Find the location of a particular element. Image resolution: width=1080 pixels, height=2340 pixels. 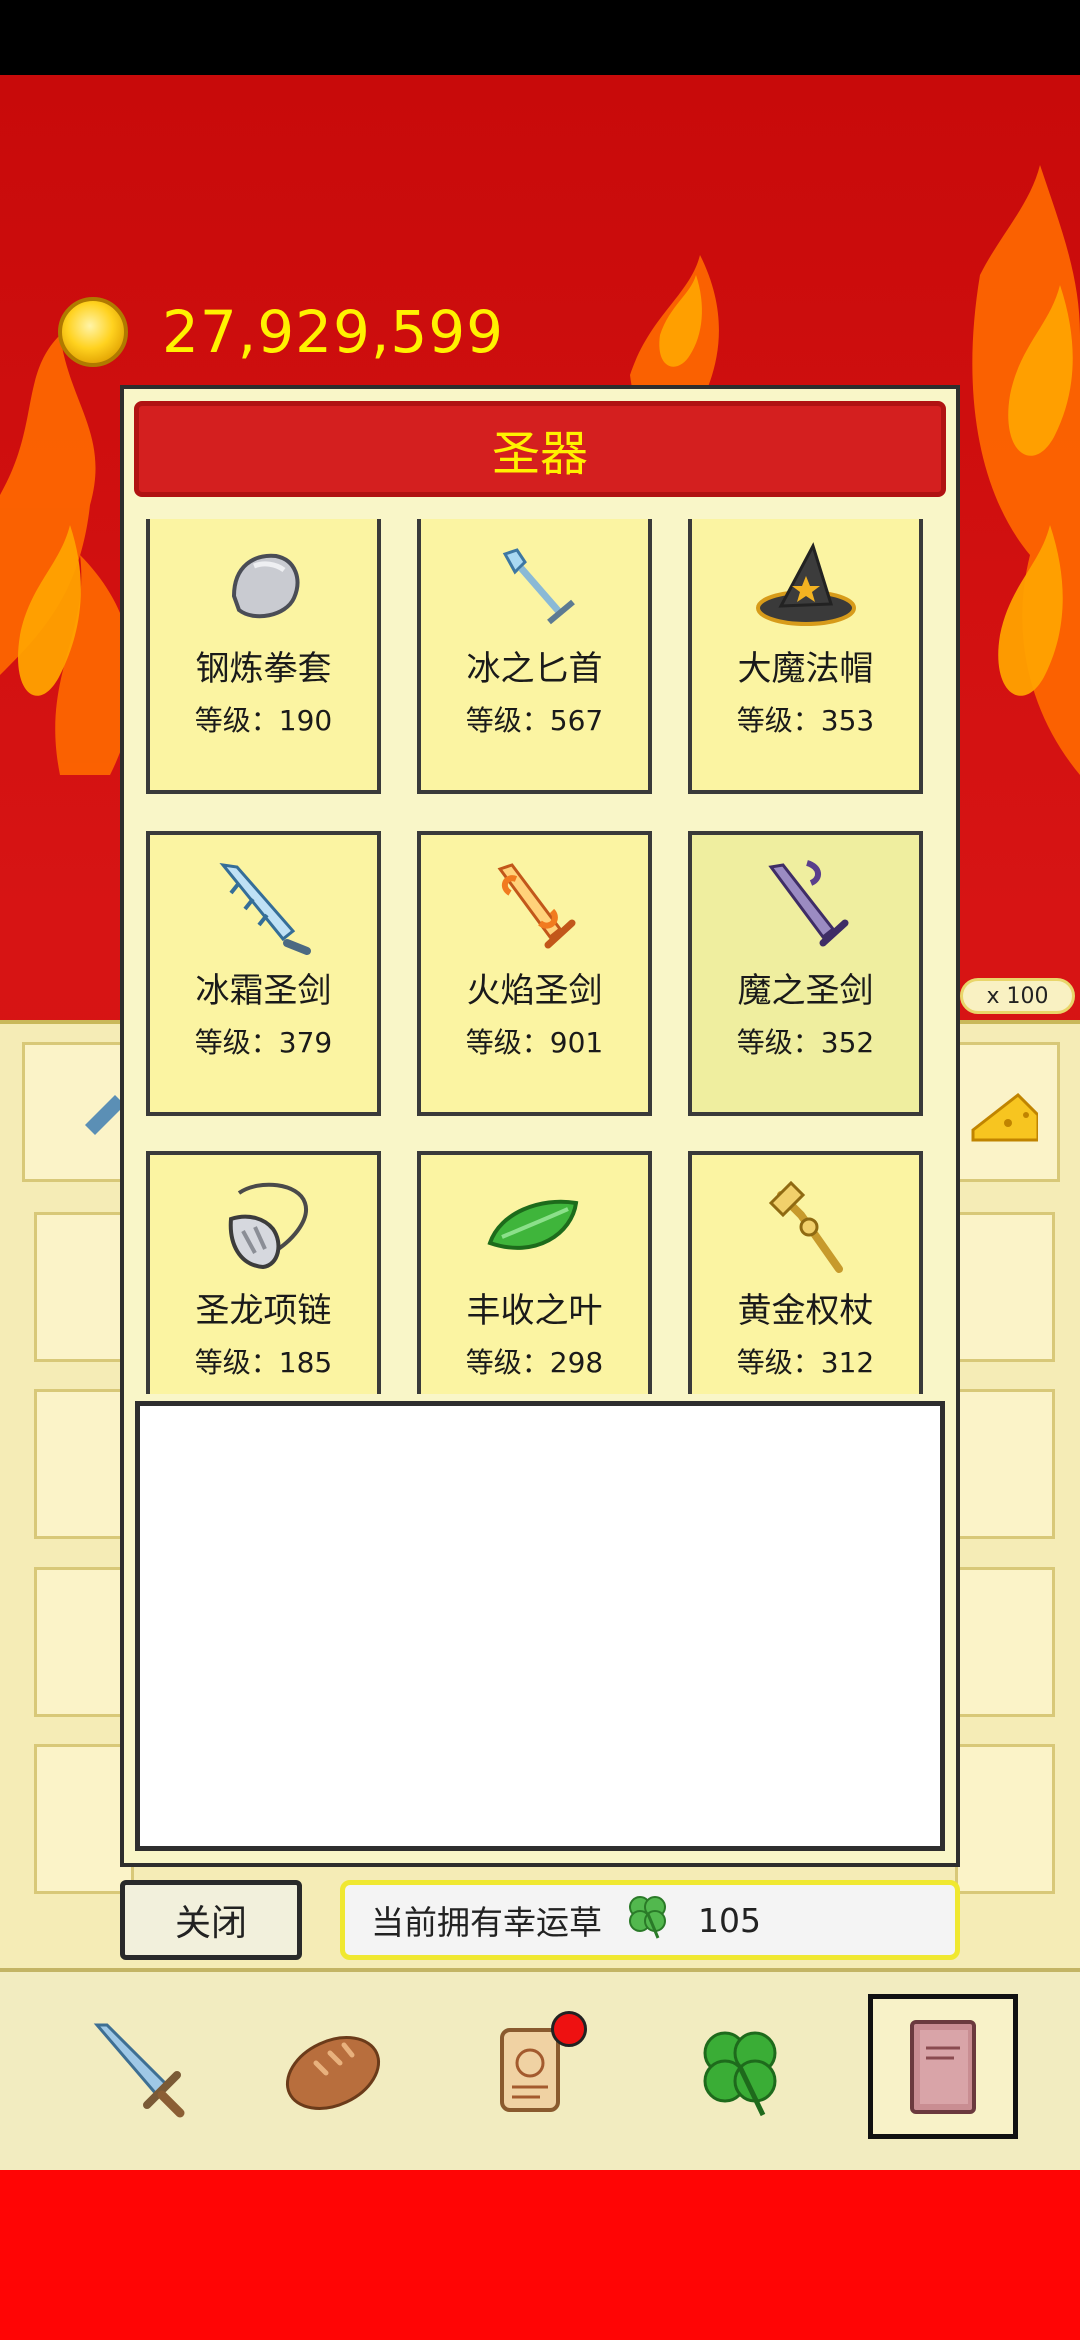

multiplier-badge: x 100 is located at coordinates (1017, 996).